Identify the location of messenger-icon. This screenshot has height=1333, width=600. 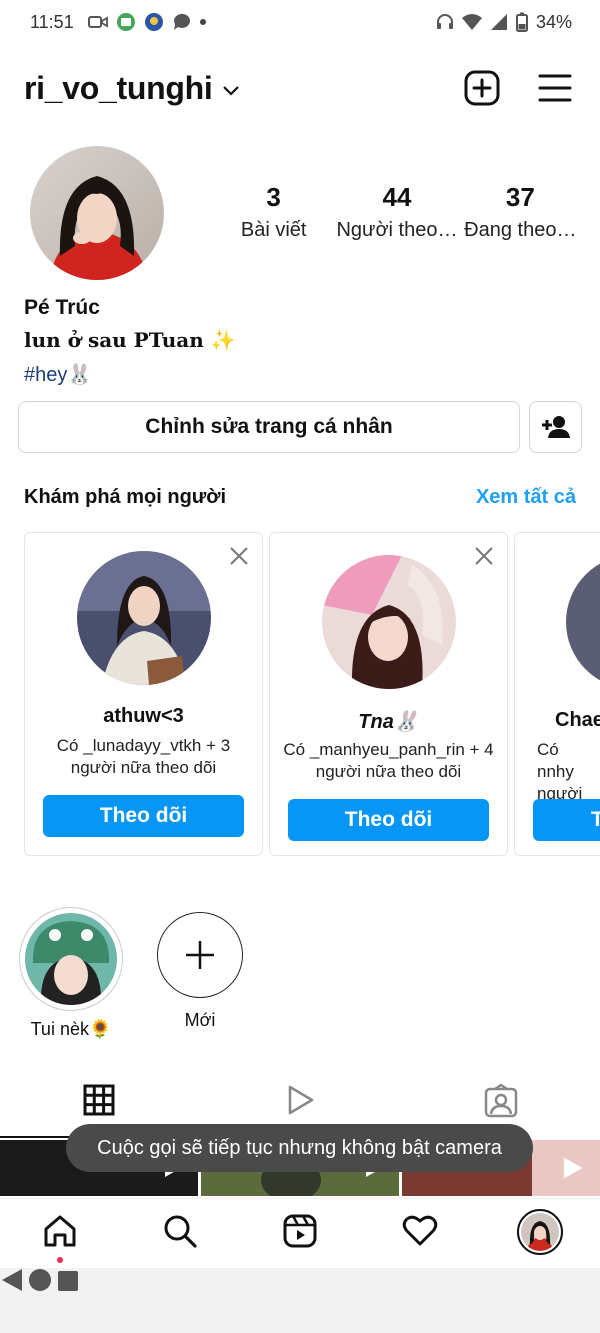
(153, 22).